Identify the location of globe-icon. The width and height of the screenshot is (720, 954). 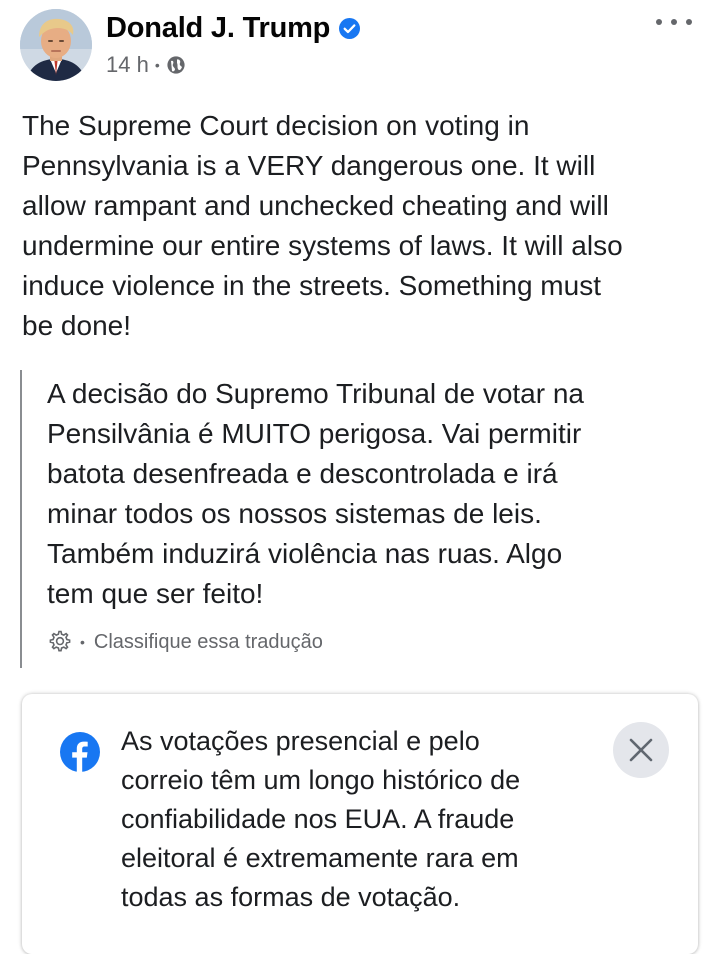
(176, 65).